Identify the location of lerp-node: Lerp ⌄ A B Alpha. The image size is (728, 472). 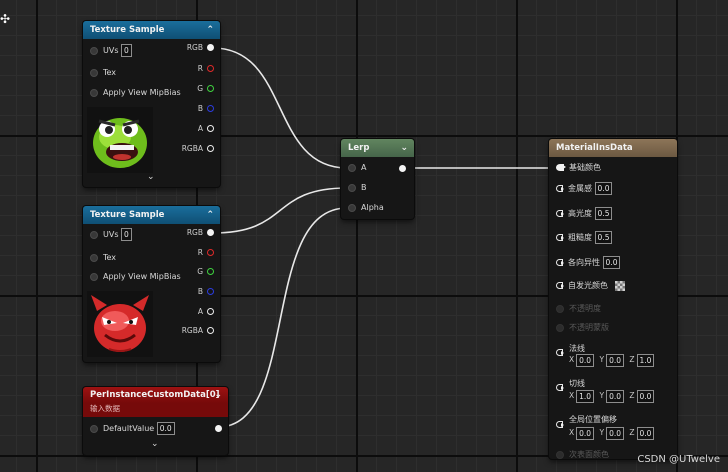
(377, 179).